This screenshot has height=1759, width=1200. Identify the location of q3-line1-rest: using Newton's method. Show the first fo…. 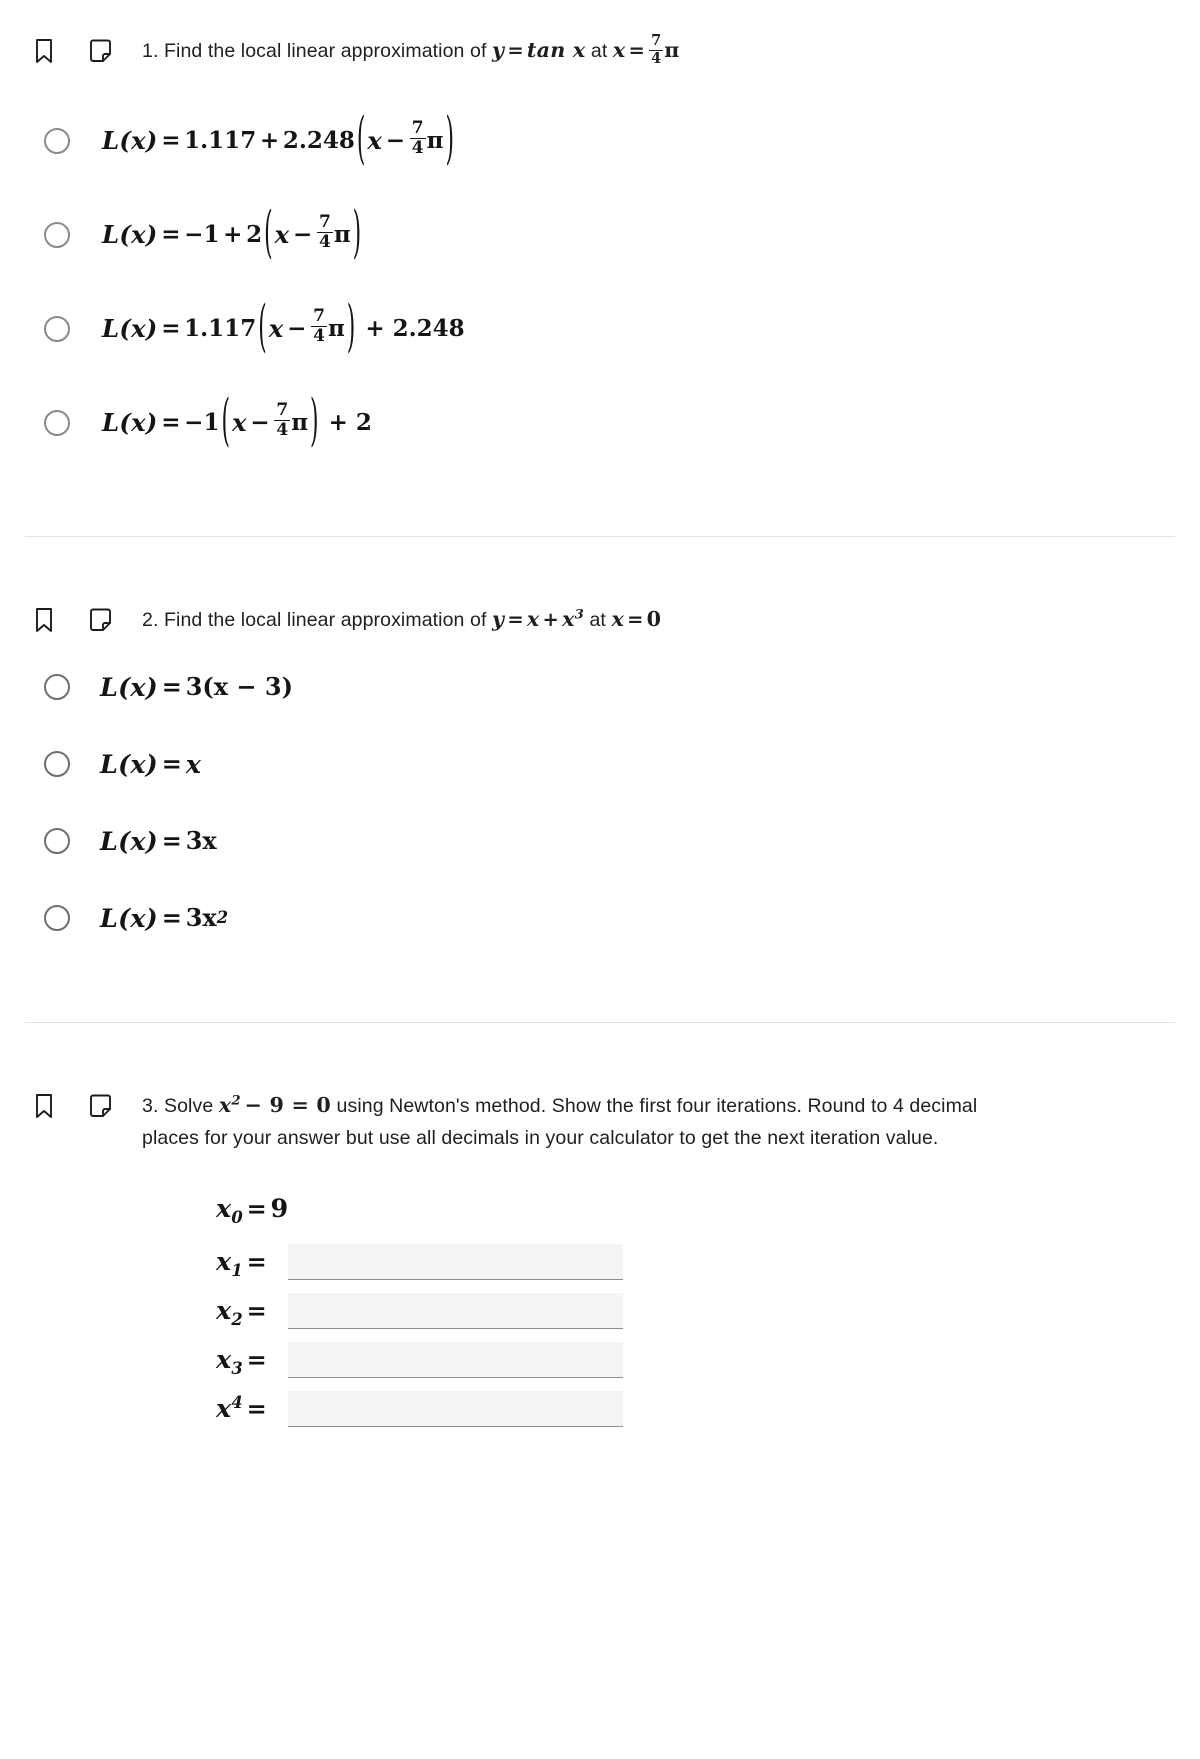
(612, 1106).